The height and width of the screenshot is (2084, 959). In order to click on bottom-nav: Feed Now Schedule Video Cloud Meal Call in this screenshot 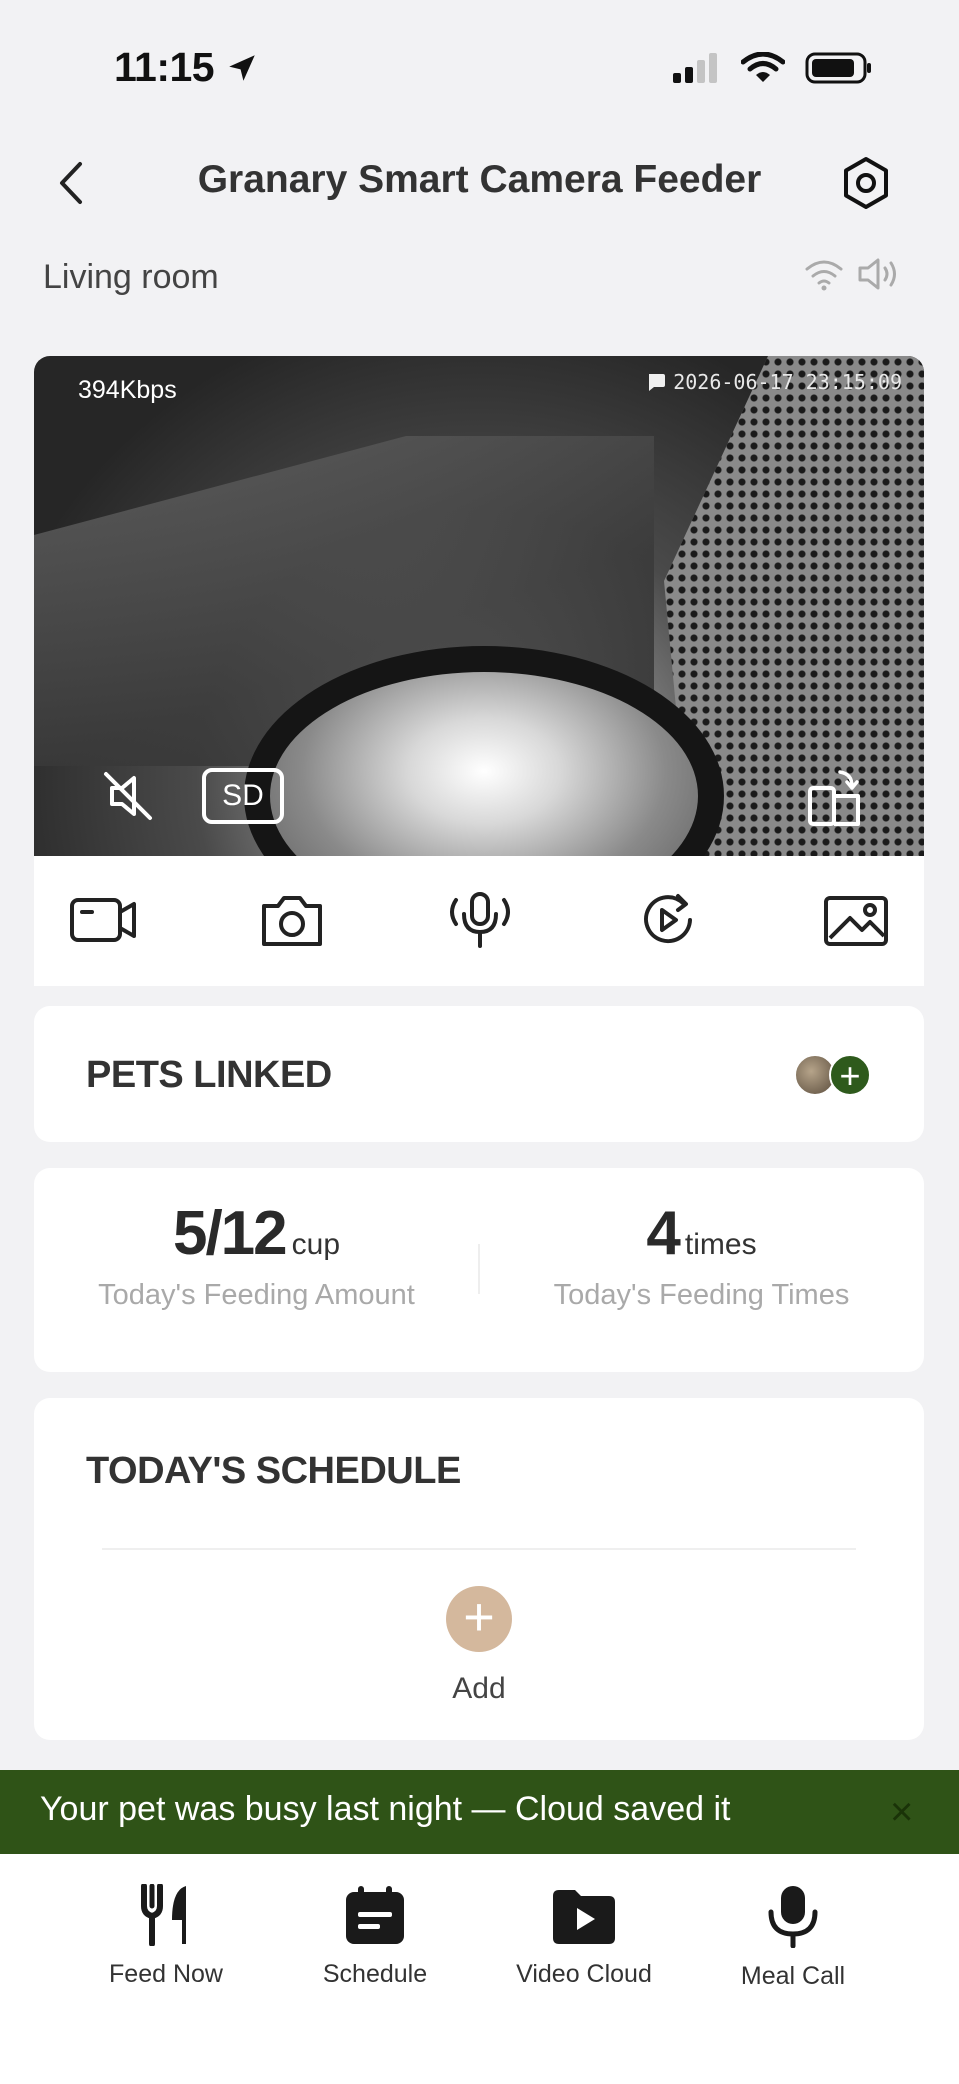, I will do `click(479, 1969)`.